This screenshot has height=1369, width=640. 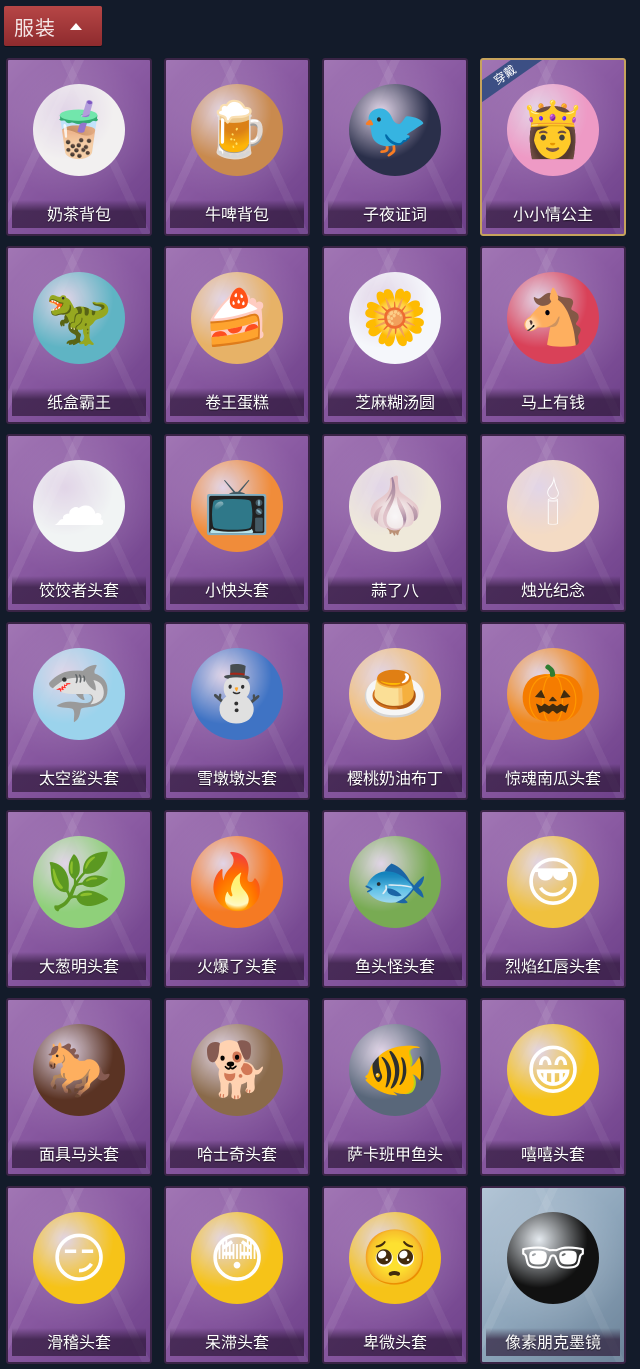 What do you see at coordinates (79, 1342) in the screenshot?
I see `item-label: 滑稽头套` at bounding box center [79, 1342].